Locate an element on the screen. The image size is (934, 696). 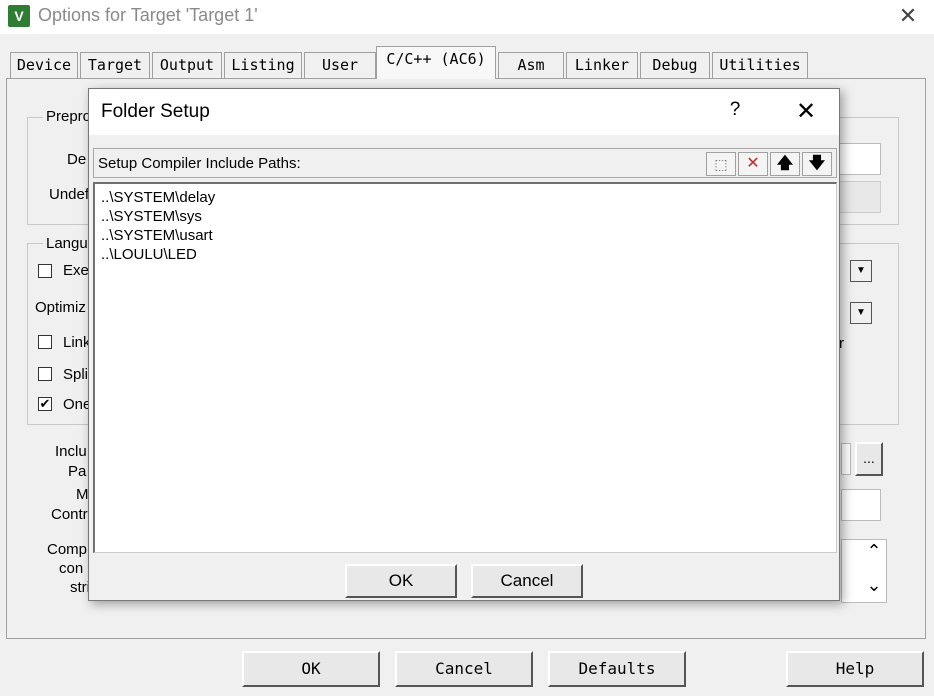
cancel-button: Cancel is located at coordinates (464, 669).